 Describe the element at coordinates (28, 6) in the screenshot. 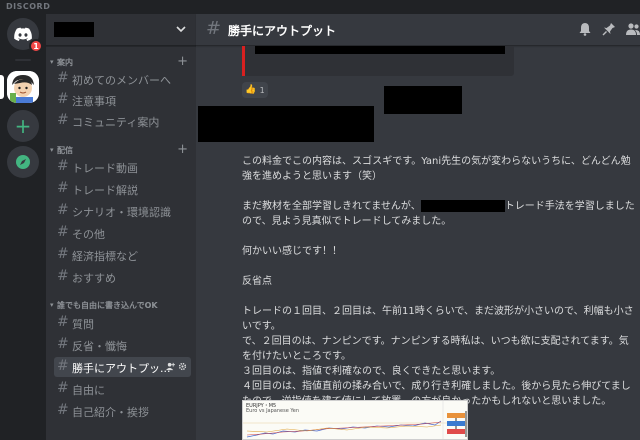

I see `app-brand: DISCORD` at that location.